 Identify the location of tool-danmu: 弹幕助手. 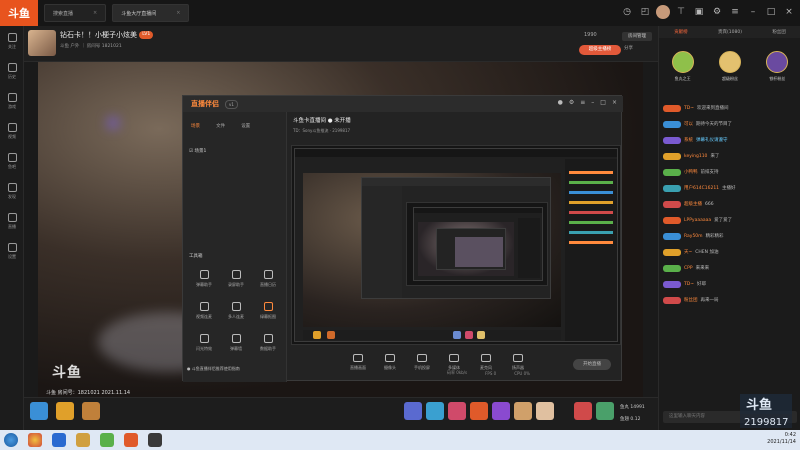
(204, 282).